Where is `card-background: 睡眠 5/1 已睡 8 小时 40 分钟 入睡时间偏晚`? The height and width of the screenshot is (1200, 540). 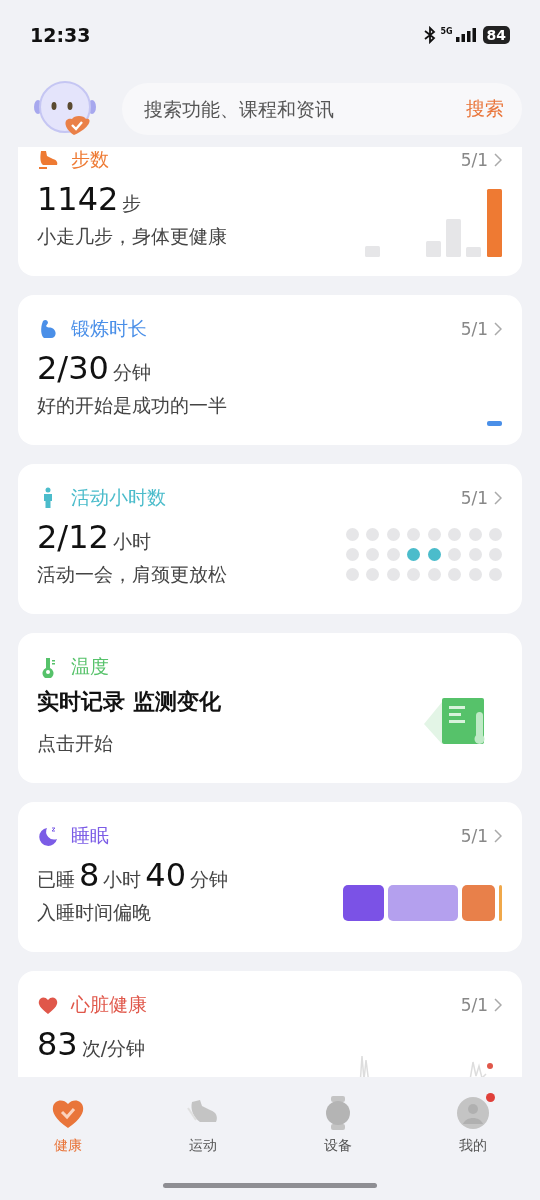 card-background: 睡眠 5/1 已睡 8 小时 40 分钟 入睡时间偏晚 is located at coordinates (270, 877).